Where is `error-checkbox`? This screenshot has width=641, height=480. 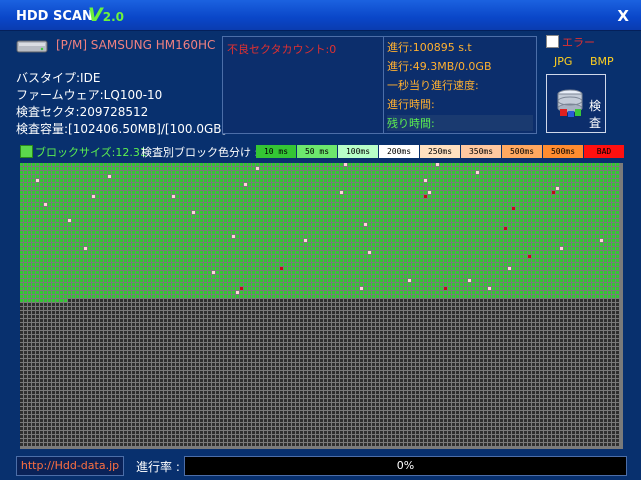 error-checkbox is located at coordinates (552, 41).